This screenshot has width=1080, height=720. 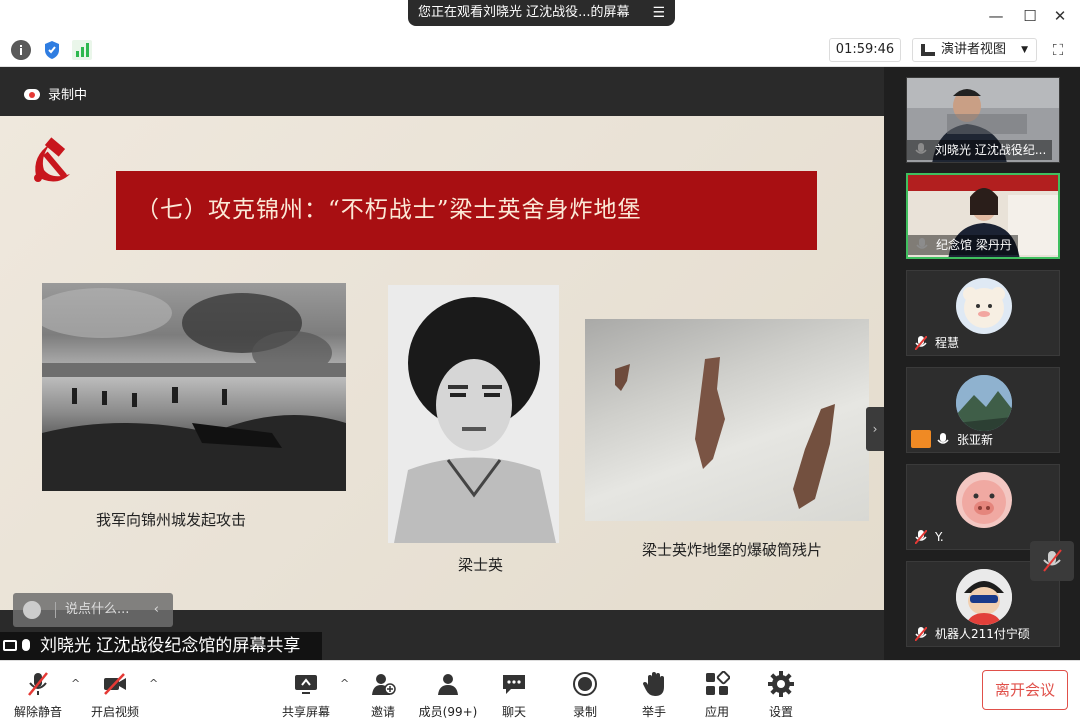 I want to click on participant-tile: 张亚新, so click(x=983, y=410).